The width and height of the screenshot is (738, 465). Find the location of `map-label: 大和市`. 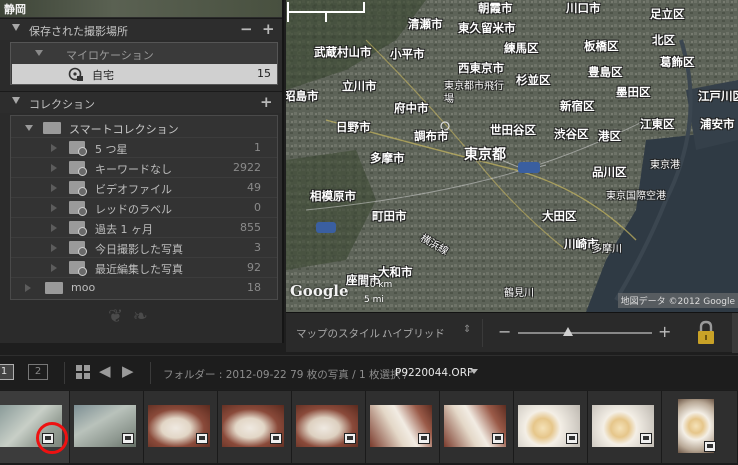

map-label: 大和市 is located at coordinates (395, 272).